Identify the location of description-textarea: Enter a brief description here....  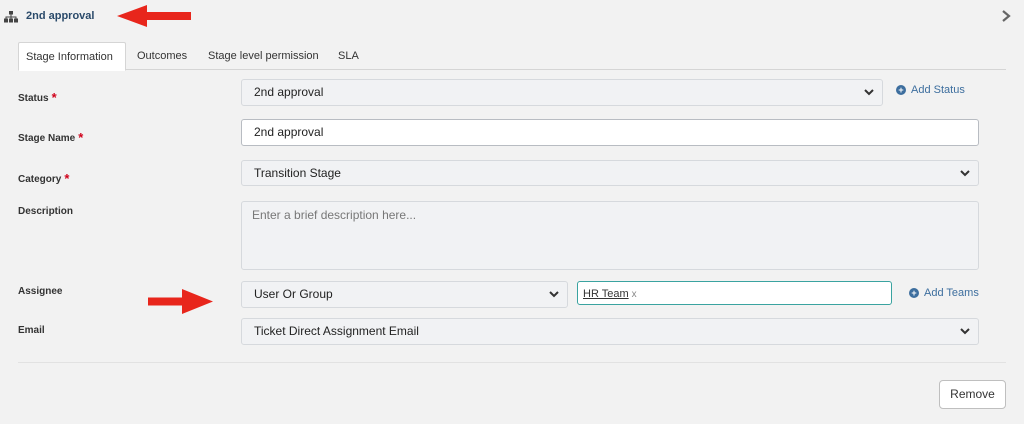
(610, 235).